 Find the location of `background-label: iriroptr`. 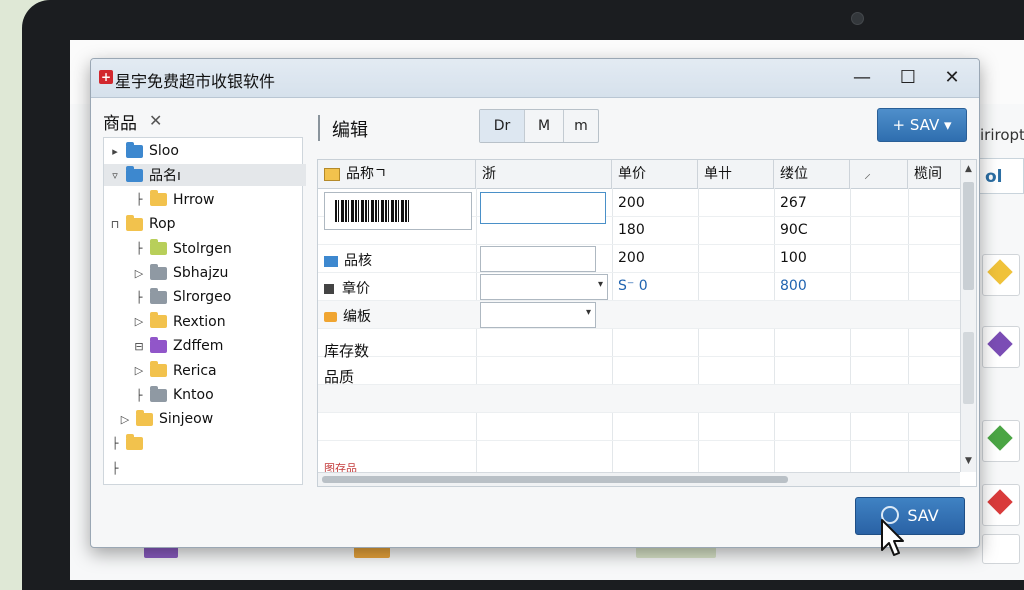

background-label: iriroptr is located at coordinates (1002, 135).